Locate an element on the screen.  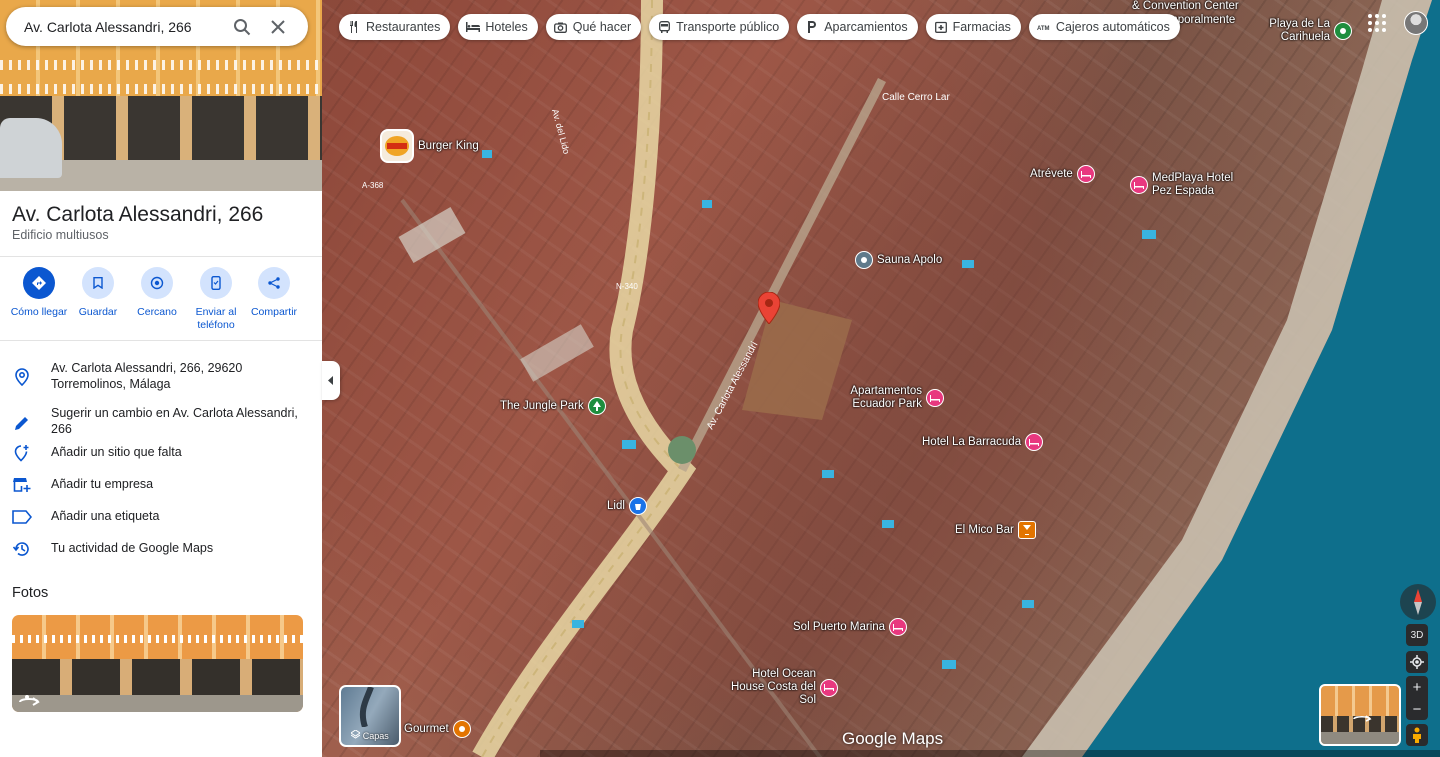
chip-cajeros-automaticos: ATM Cajeros automáticos is located at coordinates (1104, 27).